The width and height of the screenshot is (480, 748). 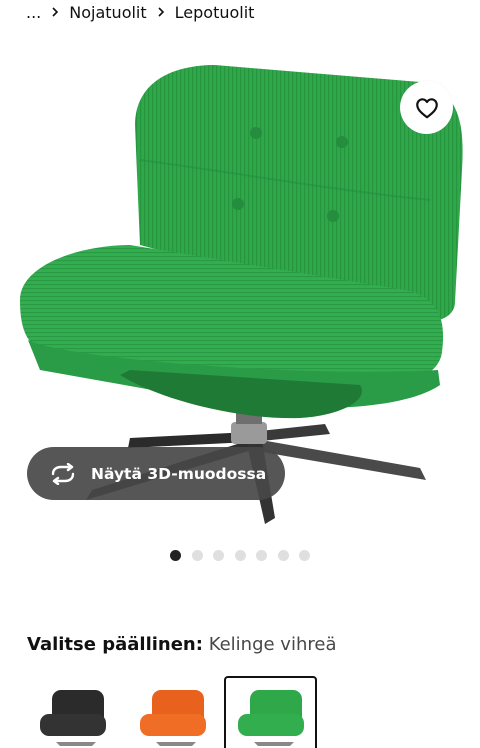 I want to click on favourite-button, so click(x=426, y=107).